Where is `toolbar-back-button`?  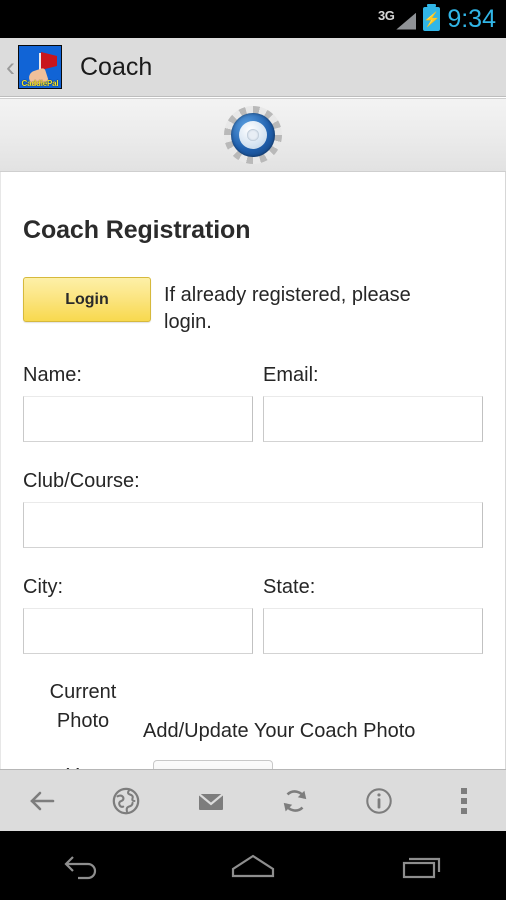 toolbar-back-button is located at coordinates (42, 800).